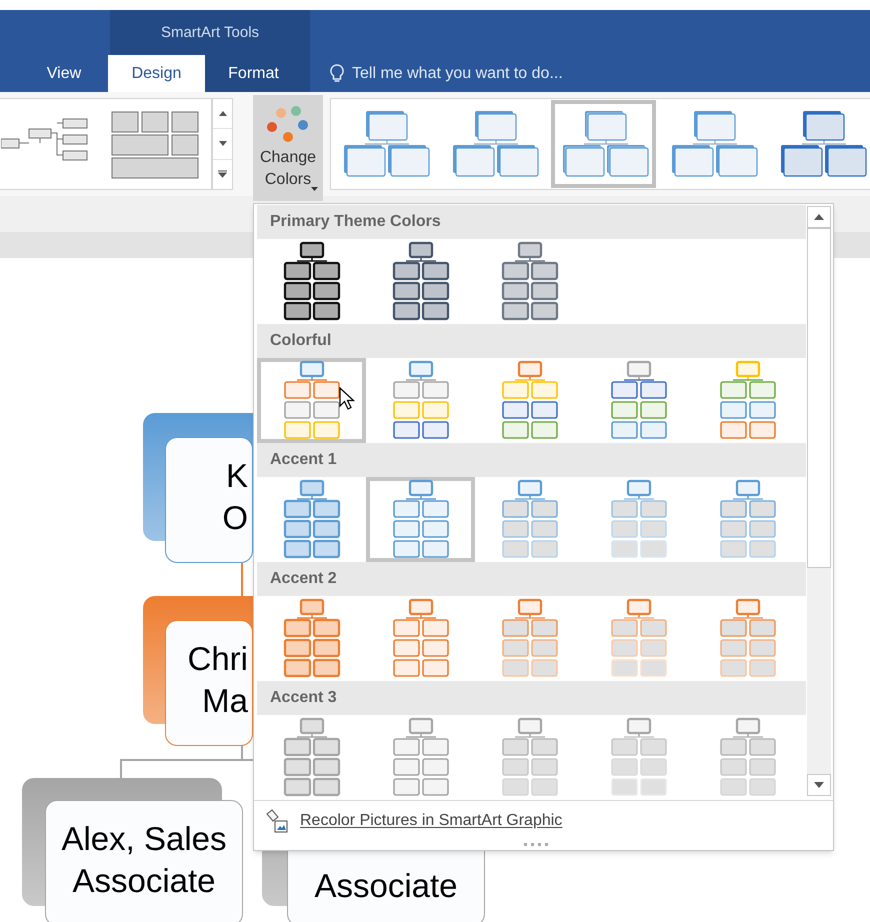 This screenshot has width=870, height=922. I want to click on section-header: Accent 2, so click(531, 579).